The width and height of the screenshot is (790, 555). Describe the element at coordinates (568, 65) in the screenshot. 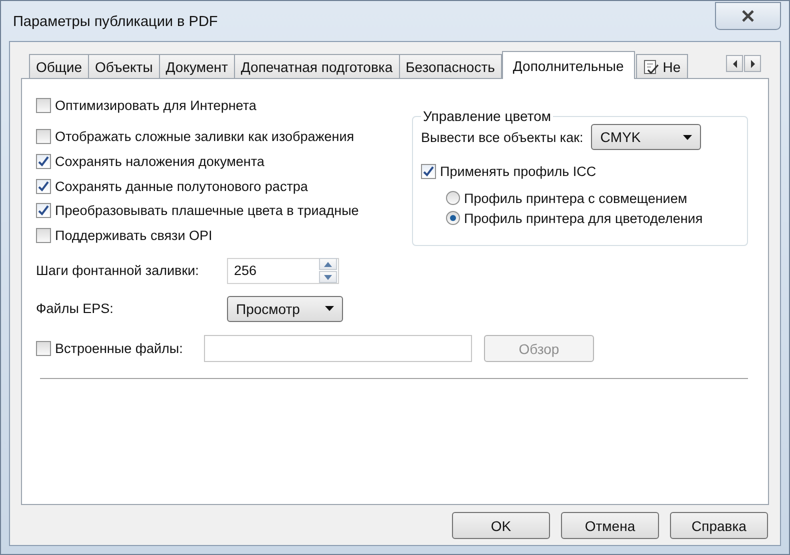

I see `tab: Дополнительные` at that location.